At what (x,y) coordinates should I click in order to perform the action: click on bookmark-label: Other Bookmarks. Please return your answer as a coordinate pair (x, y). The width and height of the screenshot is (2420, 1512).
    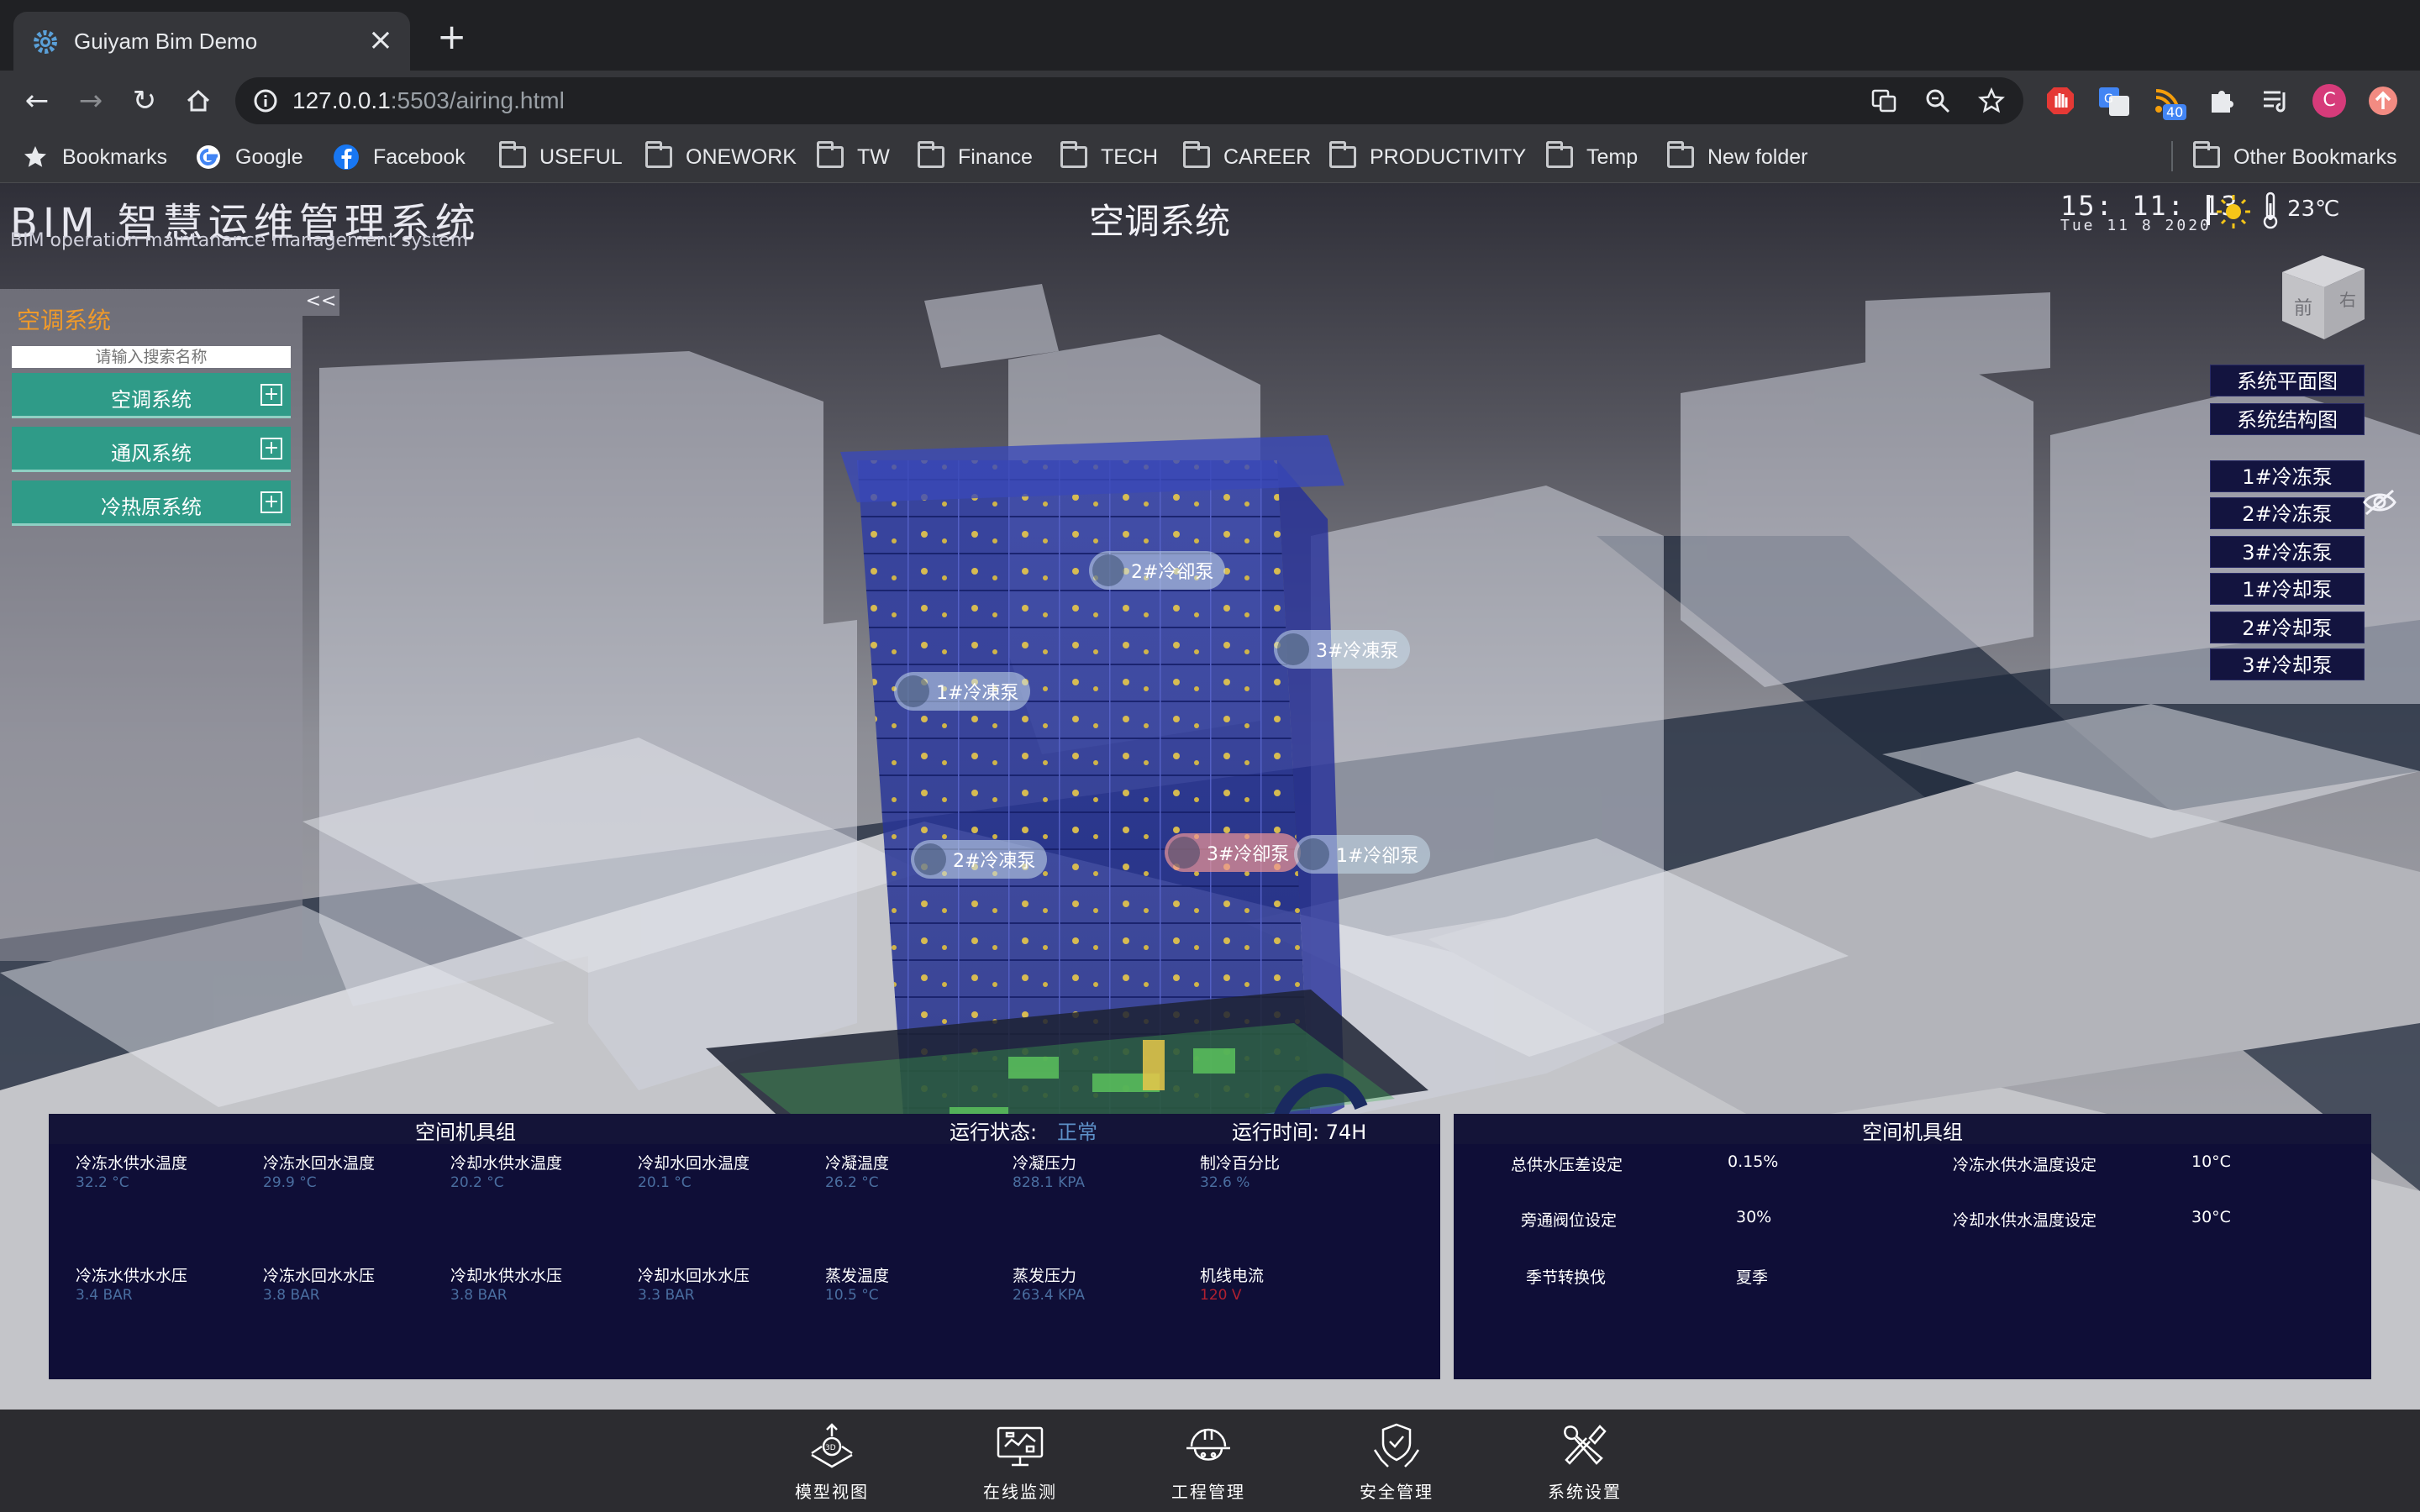
    Looking at the image, I should click on (2315, 156).